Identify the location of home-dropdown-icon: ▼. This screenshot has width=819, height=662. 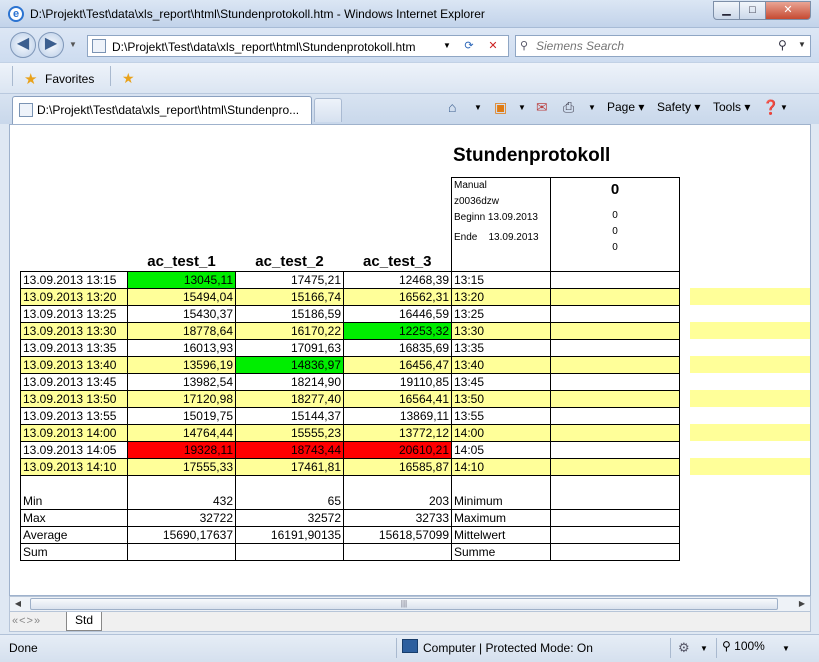
(478, 107).